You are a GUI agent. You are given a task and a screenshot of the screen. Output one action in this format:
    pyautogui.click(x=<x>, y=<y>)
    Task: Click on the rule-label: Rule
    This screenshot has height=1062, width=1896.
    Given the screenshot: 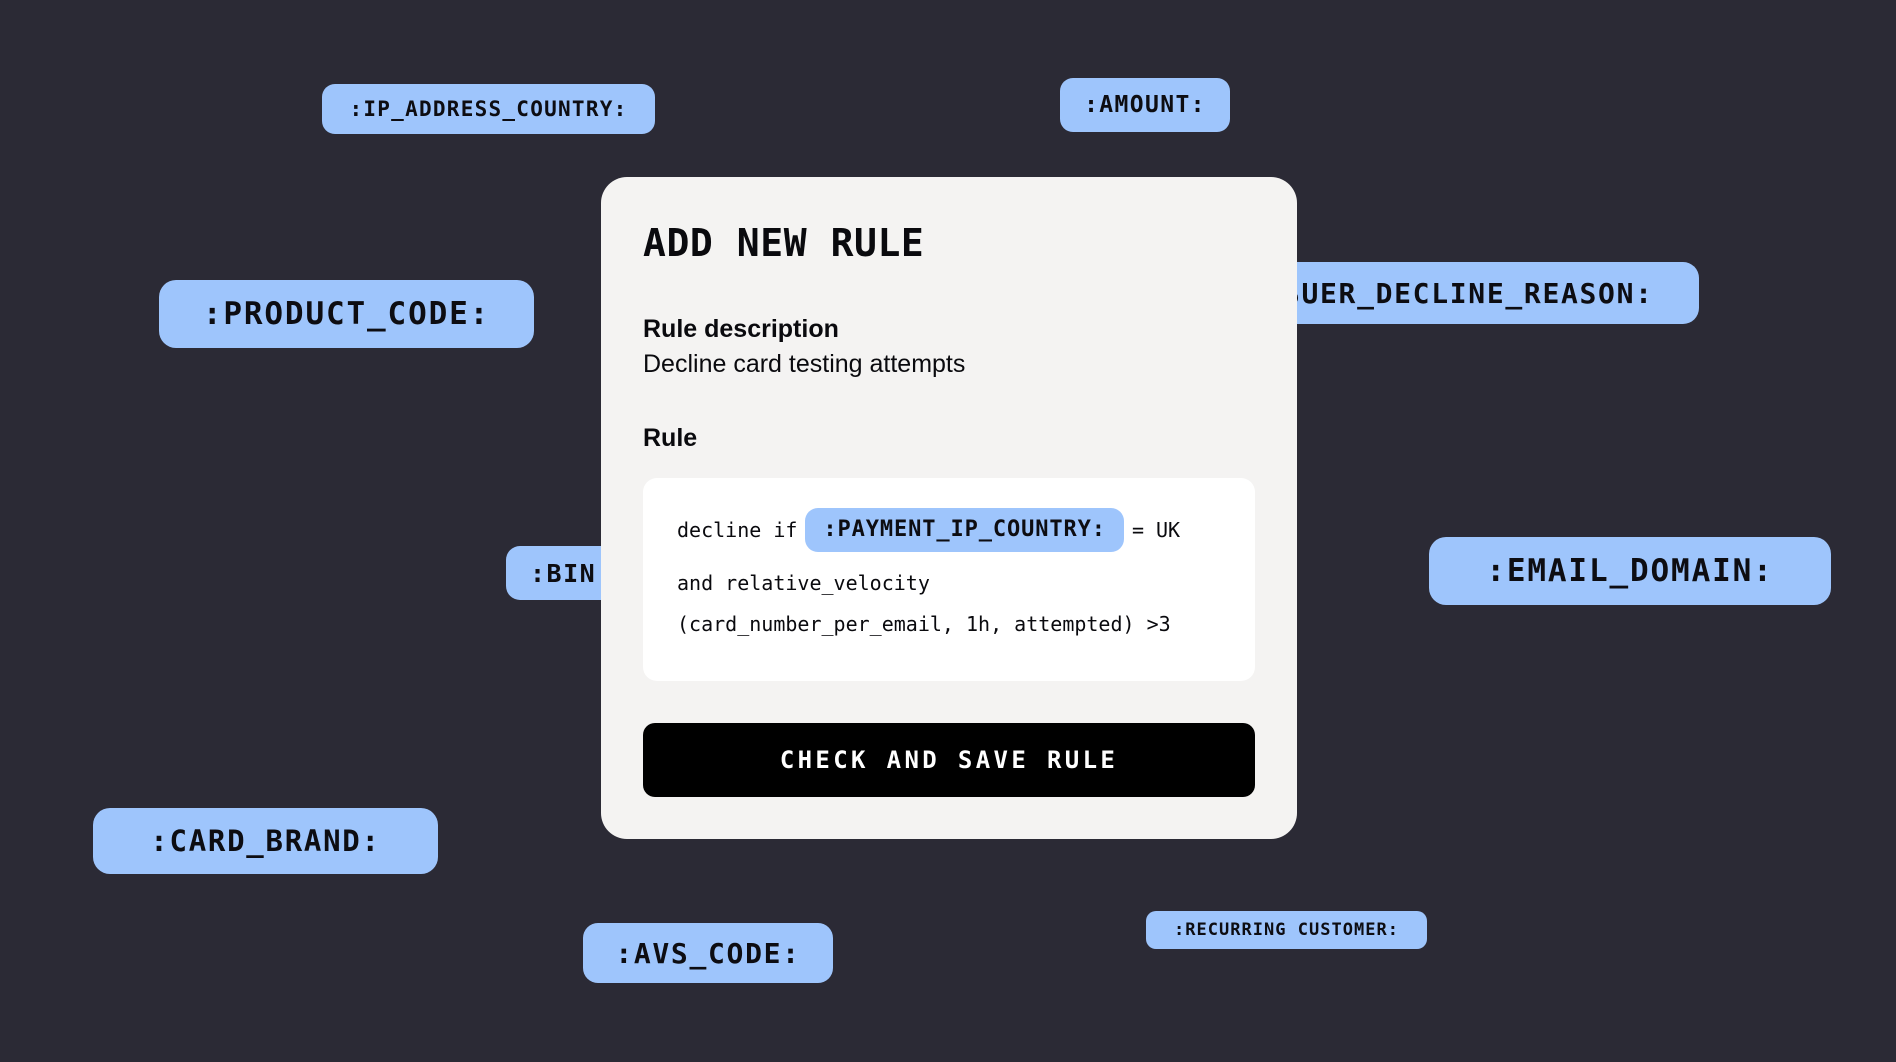 What is the action you would take?
    pyautogui.click(x=670, y=437)
    